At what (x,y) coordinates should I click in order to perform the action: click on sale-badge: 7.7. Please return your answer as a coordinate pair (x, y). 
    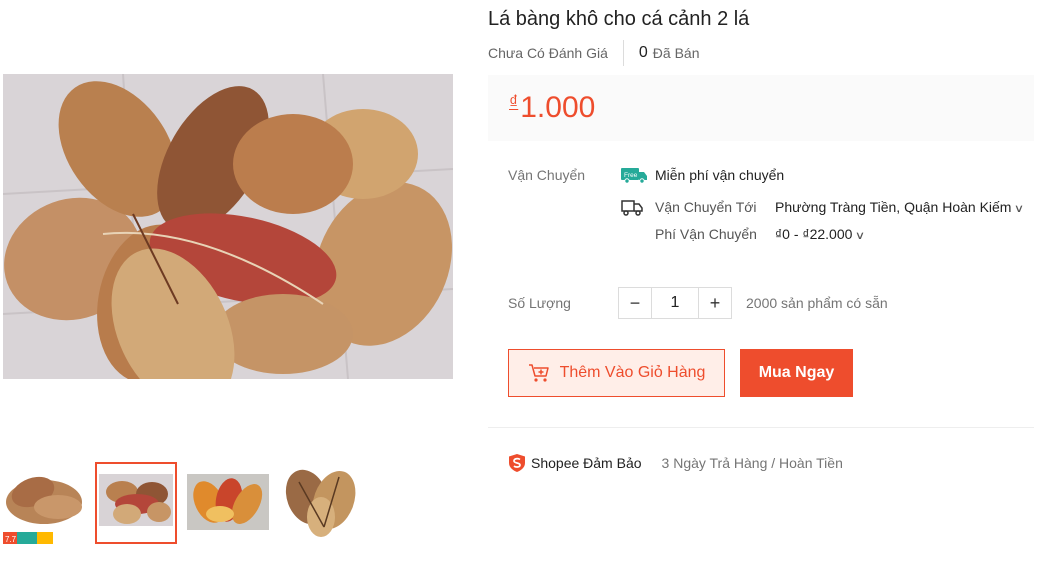
    Looking at the image, I should click on (11, 539).